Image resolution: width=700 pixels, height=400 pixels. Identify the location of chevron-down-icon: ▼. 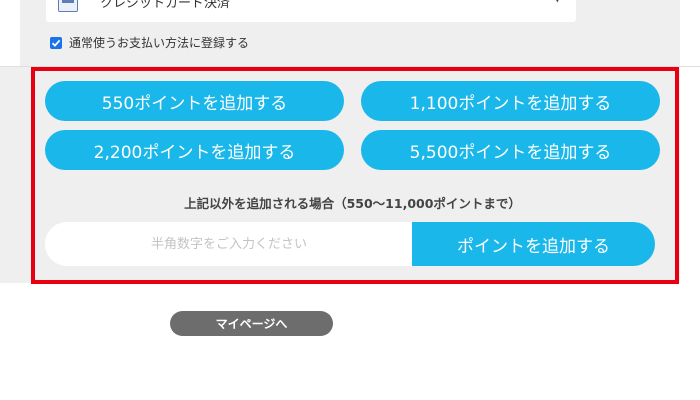
(557, 2).